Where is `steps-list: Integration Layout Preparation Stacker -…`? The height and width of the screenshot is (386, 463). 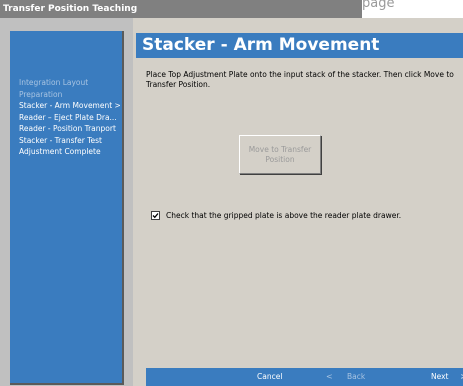
steps-list: Integration Layout Preparation Stacker -… is located at coordinates (73, 117).